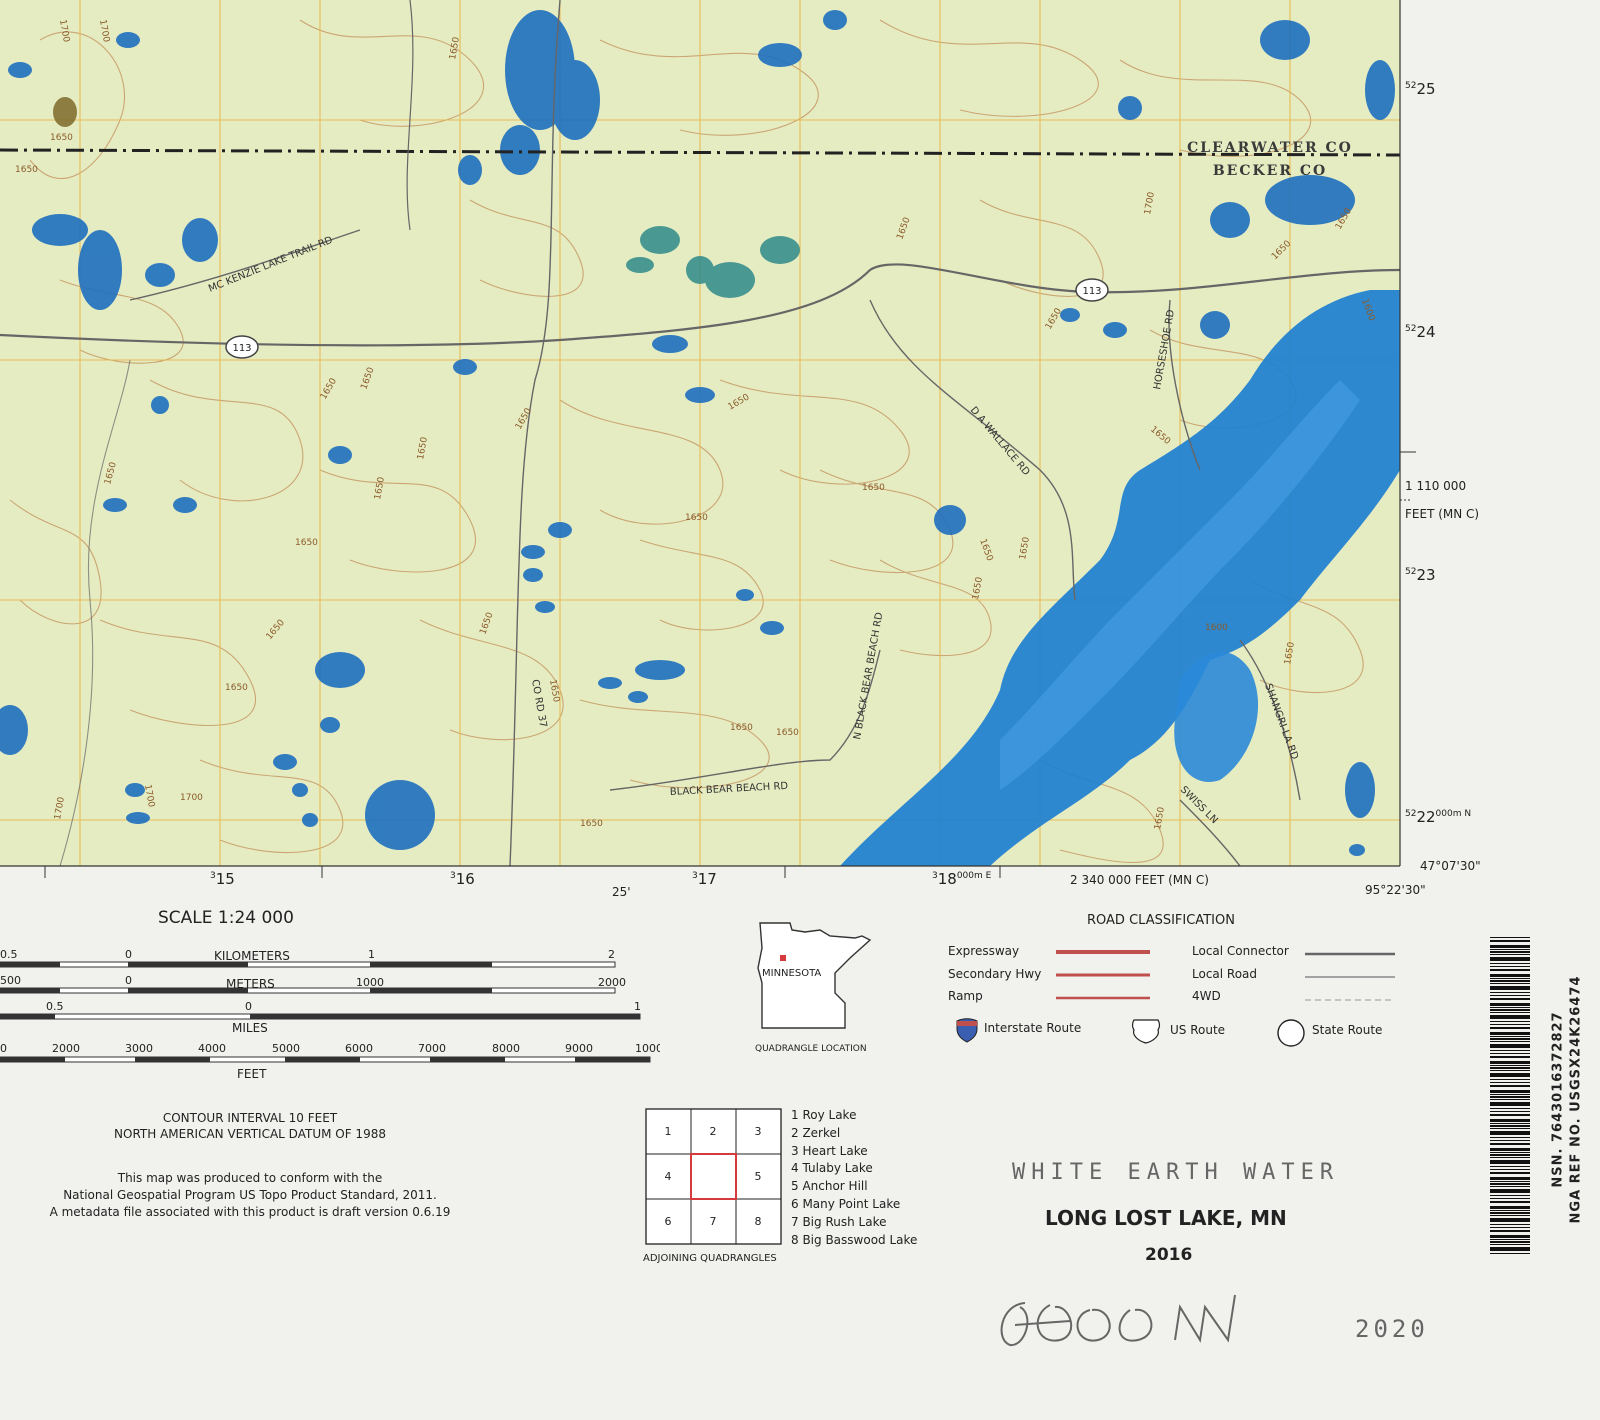 Image resolution: width=1600 pixels, height=1420 pixels. I want to click on adjoining-name: 1 Roy Lake, so click(824, 1115).